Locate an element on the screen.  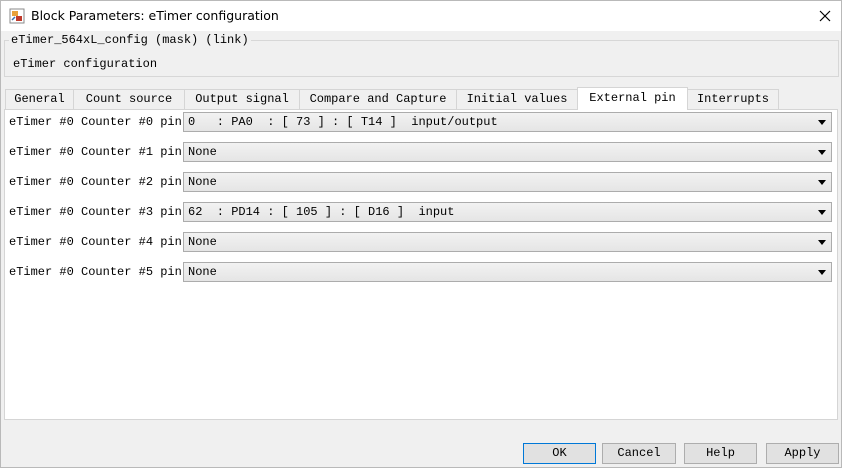
mask-type-label: eTimer_564xL_config (mask) (link) is located at coordinates (130, 40).